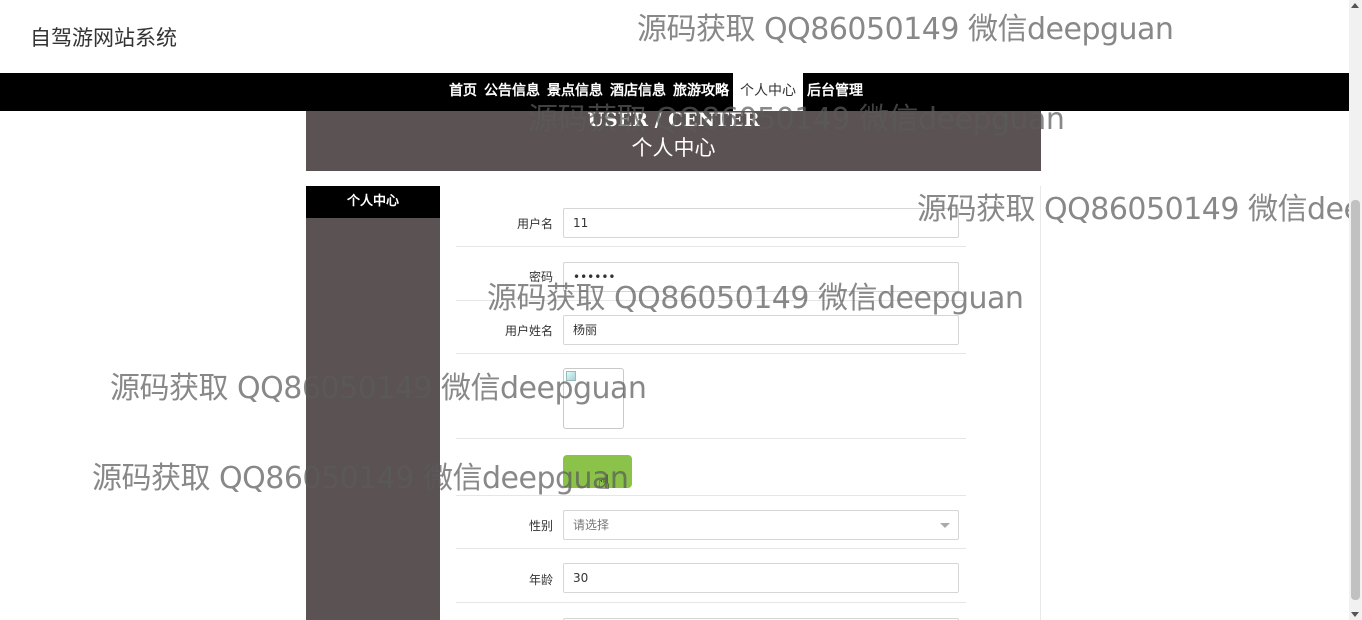 This screenshot has height=620, width=1362. Describe the element at coordinates (1355, 614) in the screenshot. I see `scroll-down-icon` at that location.